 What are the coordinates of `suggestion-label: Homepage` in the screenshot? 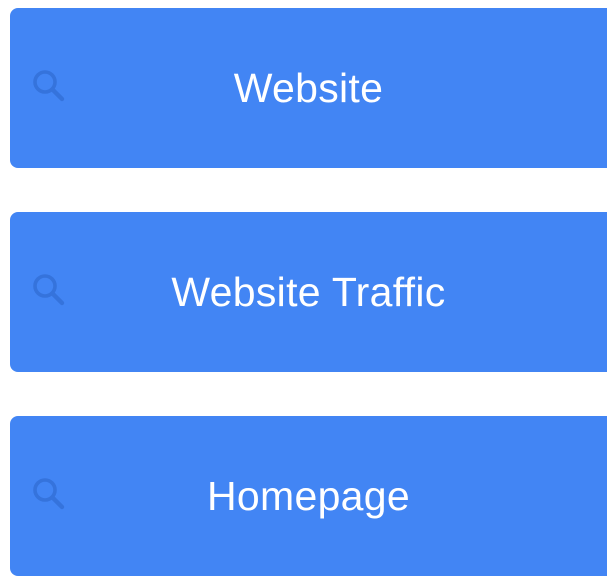 It's located at (308, 495).